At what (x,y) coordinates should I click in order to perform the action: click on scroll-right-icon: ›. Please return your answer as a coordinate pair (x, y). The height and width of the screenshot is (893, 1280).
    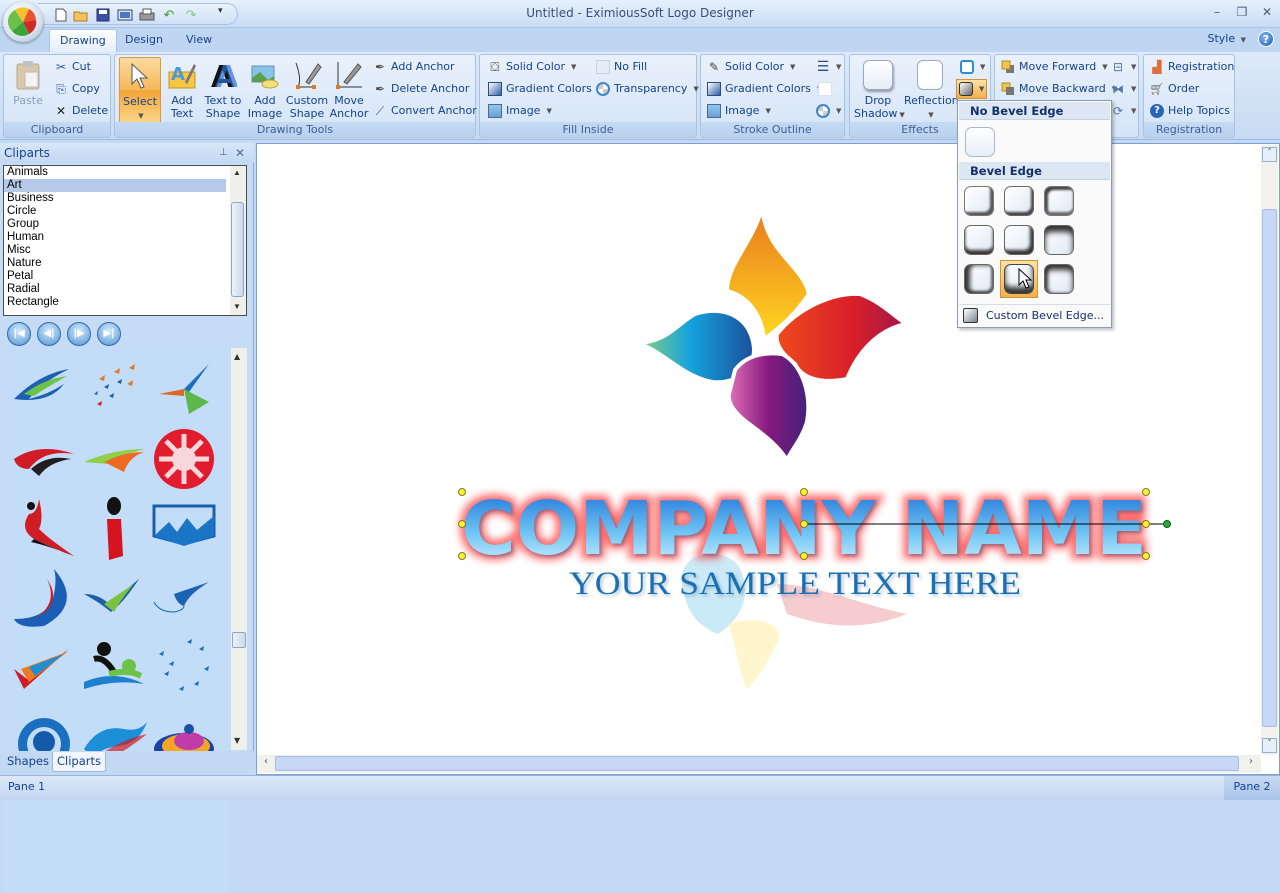
    Looking at the image, I should click on (1251, 763).